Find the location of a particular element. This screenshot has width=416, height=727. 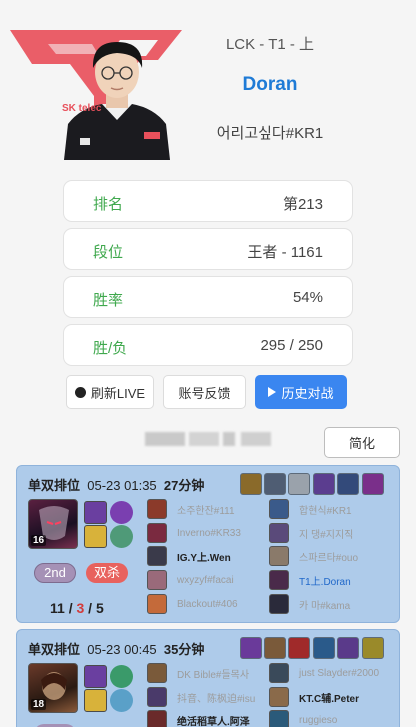

account-feedback-button: 账号反馈 is located at coordinates (204, 392).